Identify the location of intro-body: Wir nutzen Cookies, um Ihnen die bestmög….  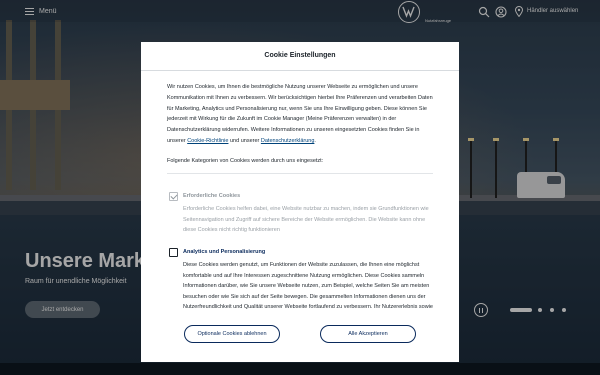
(300, 114).